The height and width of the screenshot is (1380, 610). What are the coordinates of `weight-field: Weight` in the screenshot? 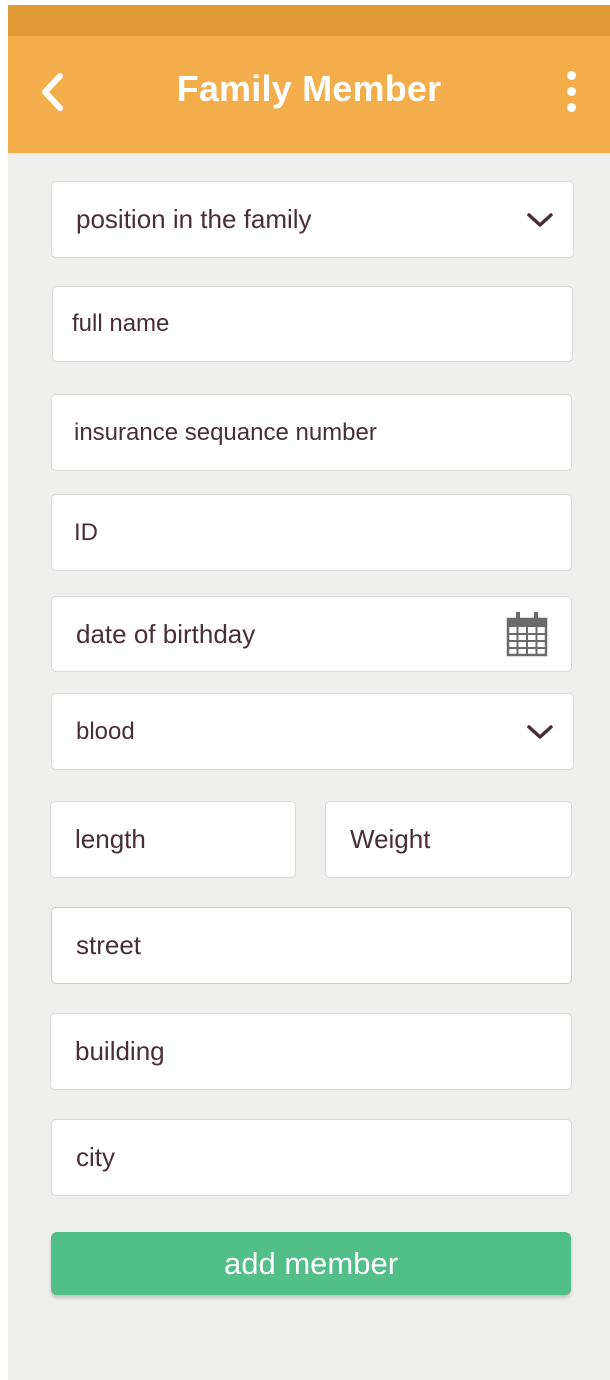 It's located at (448, 839).